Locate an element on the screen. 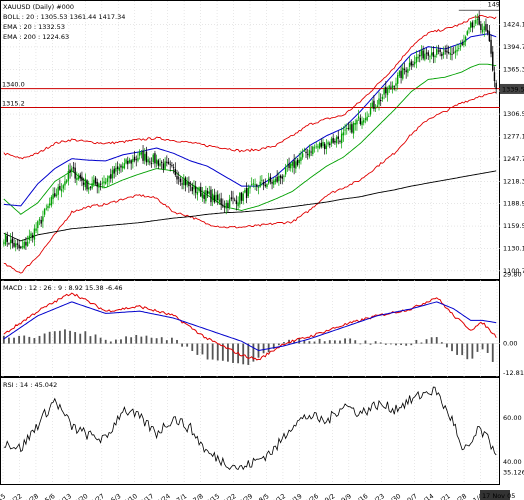 This screenshot has height=500, width=524. date-tick-label: 5/27 is located at coordinates (97, 496).